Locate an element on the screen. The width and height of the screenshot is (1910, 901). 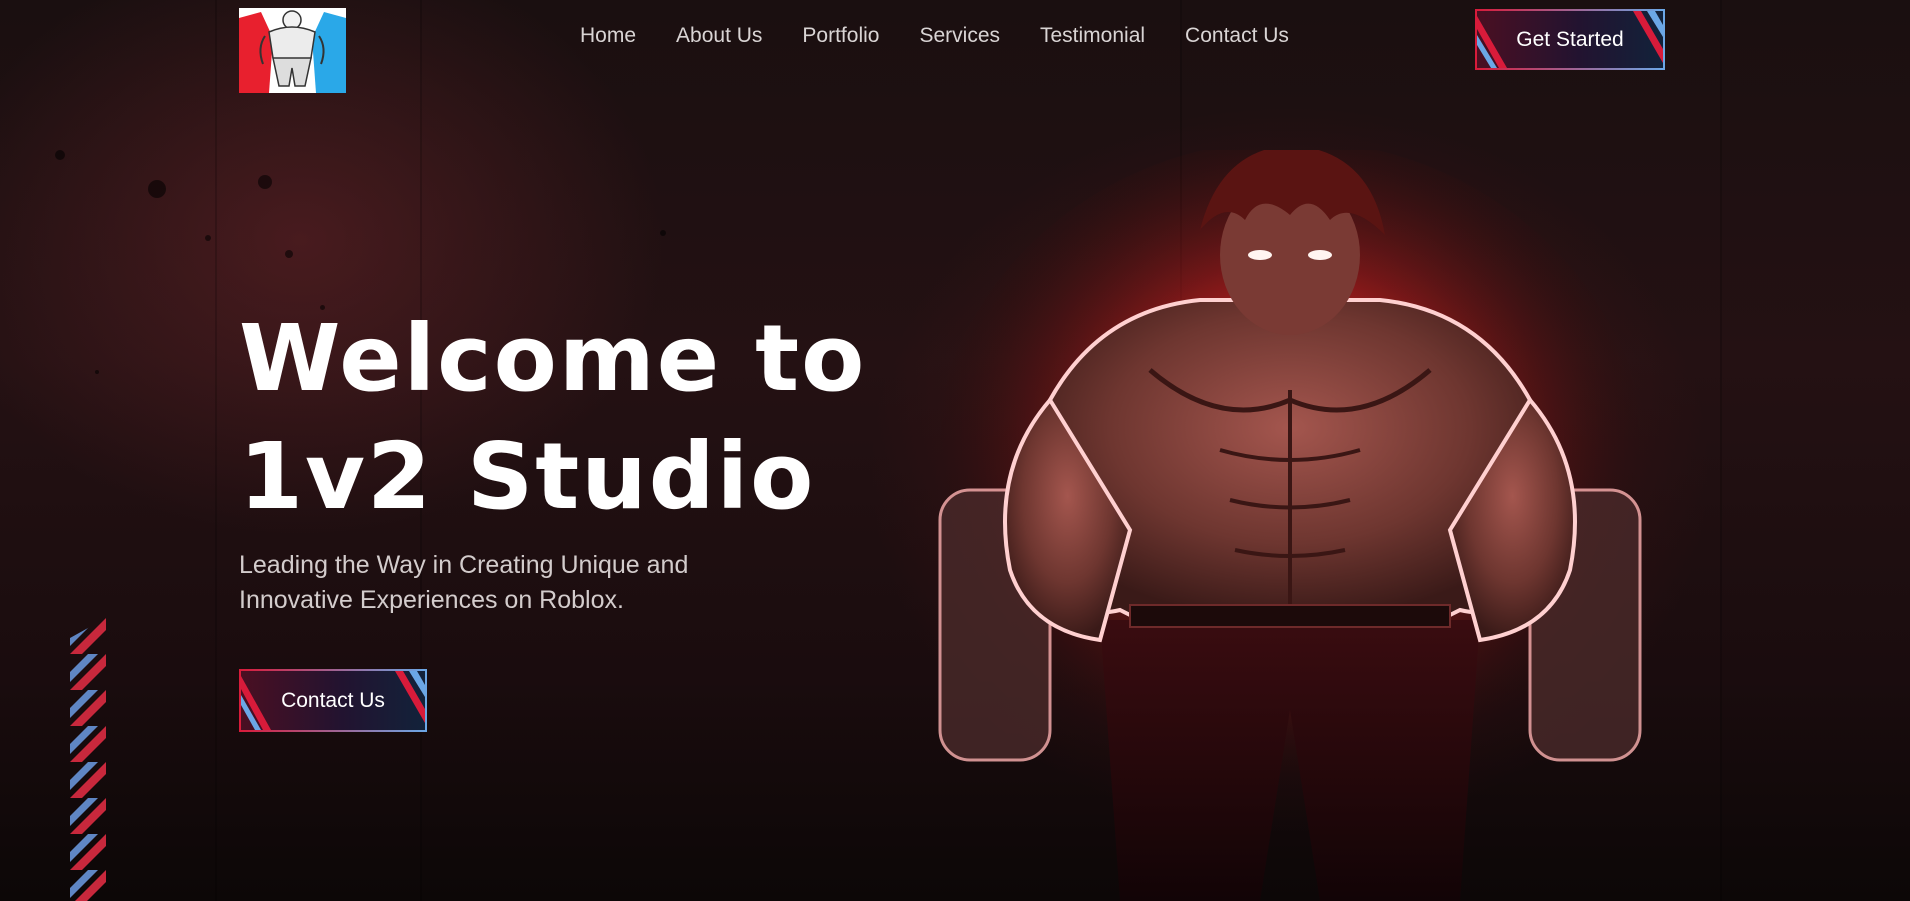
get-started-button: Get Started is located at coordinates (1570, 39).